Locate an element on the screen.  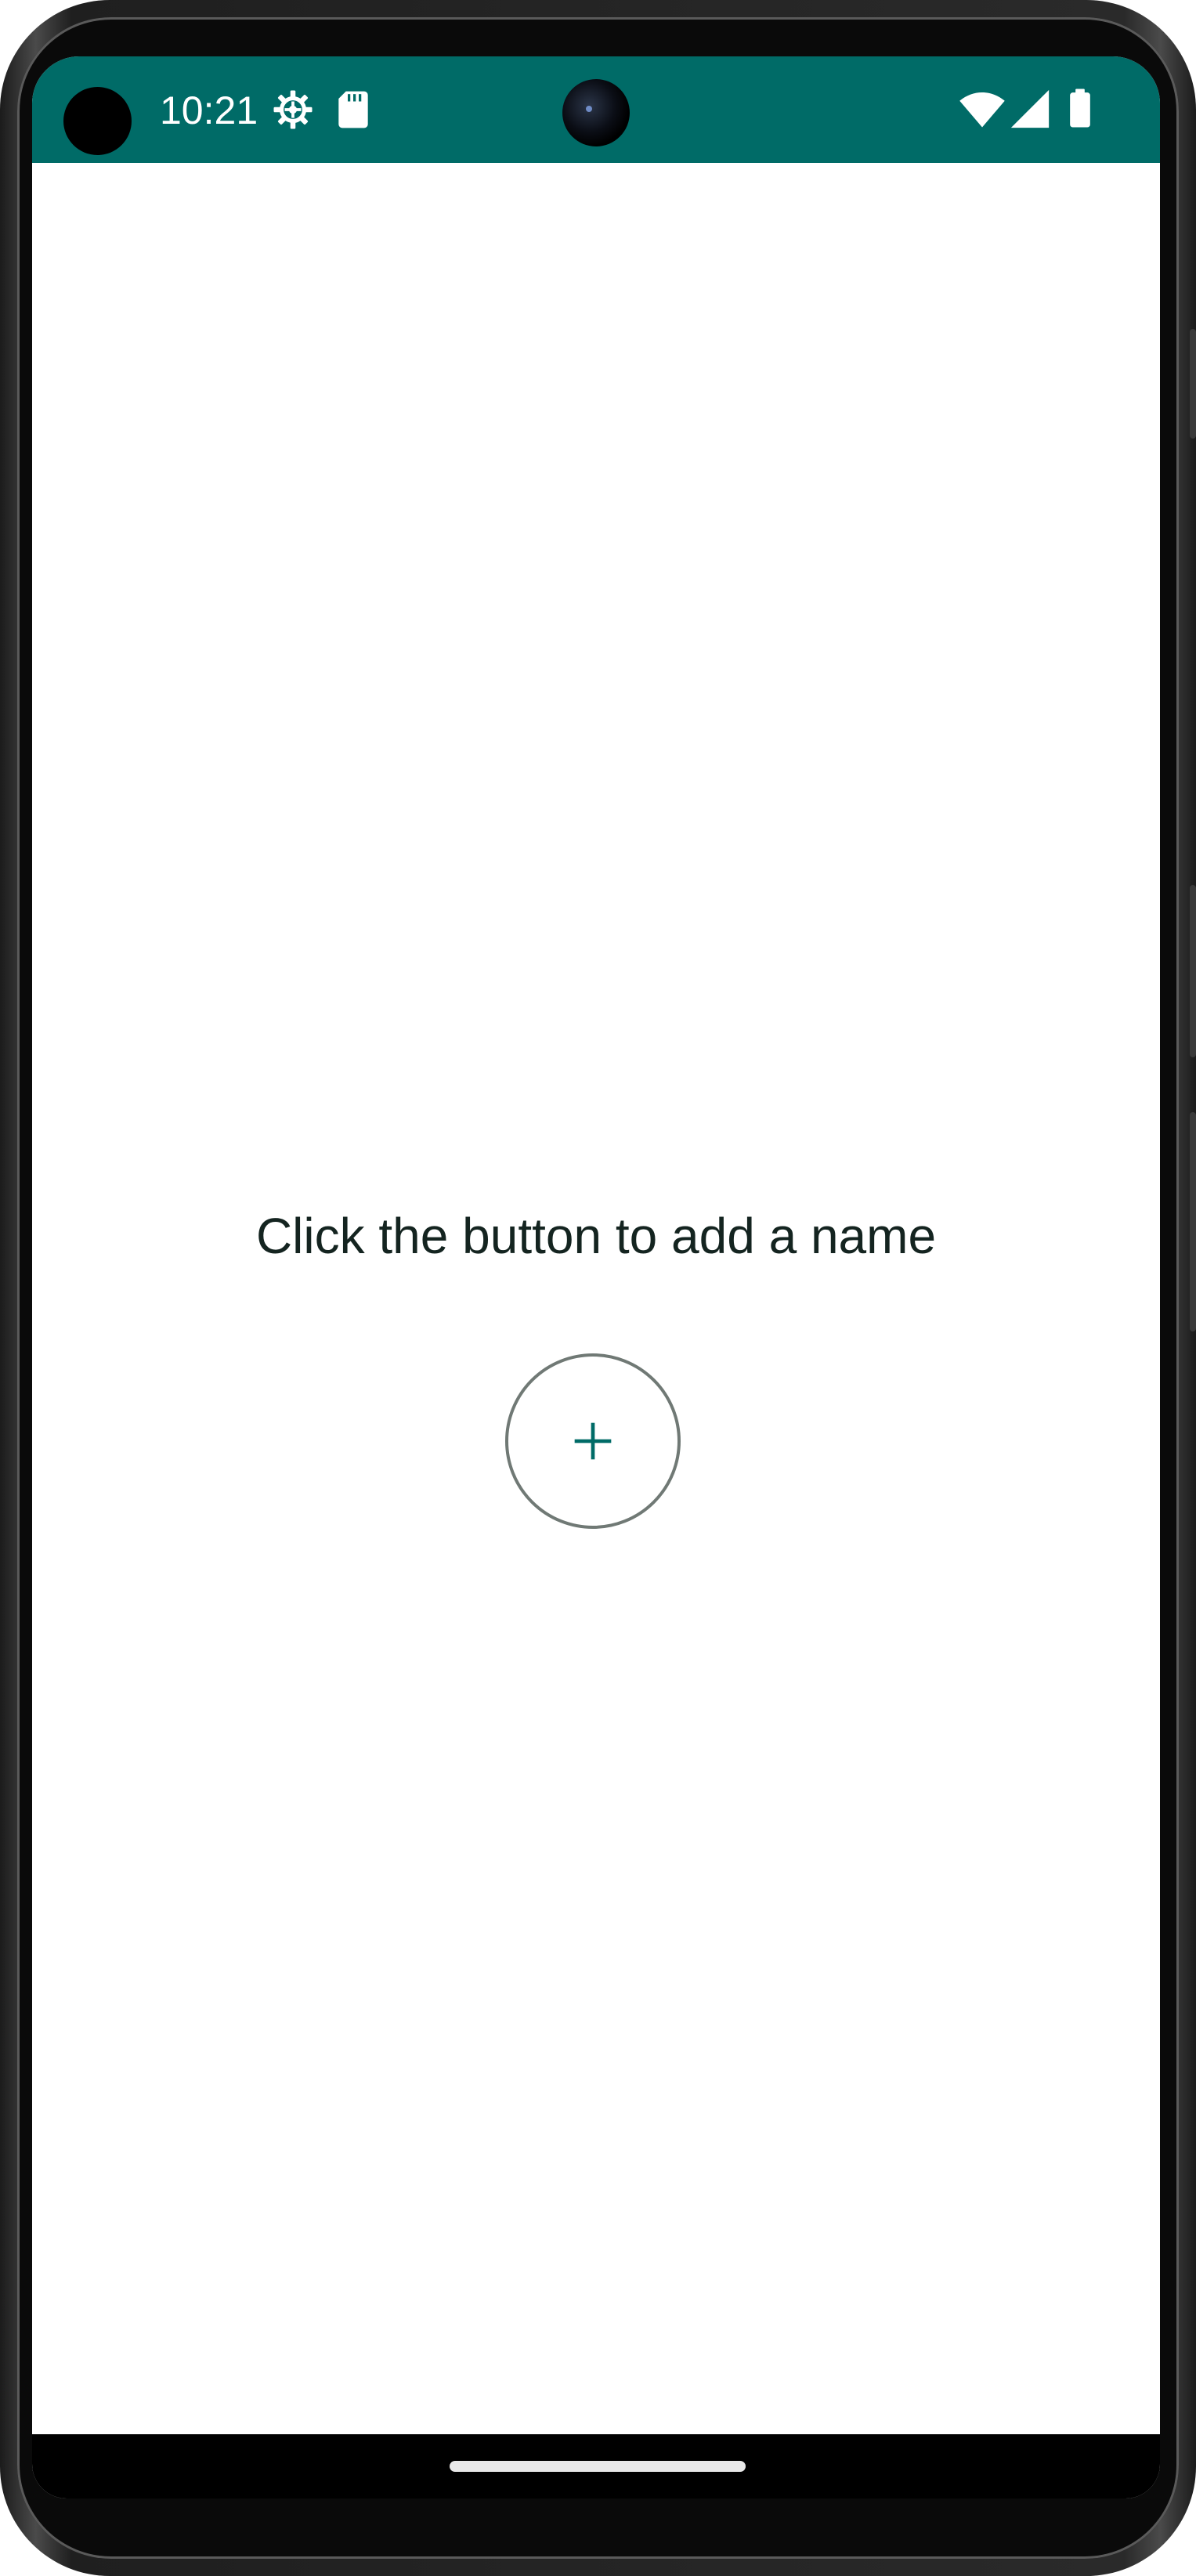
battery-icon is located at coordinates (1080, 108).